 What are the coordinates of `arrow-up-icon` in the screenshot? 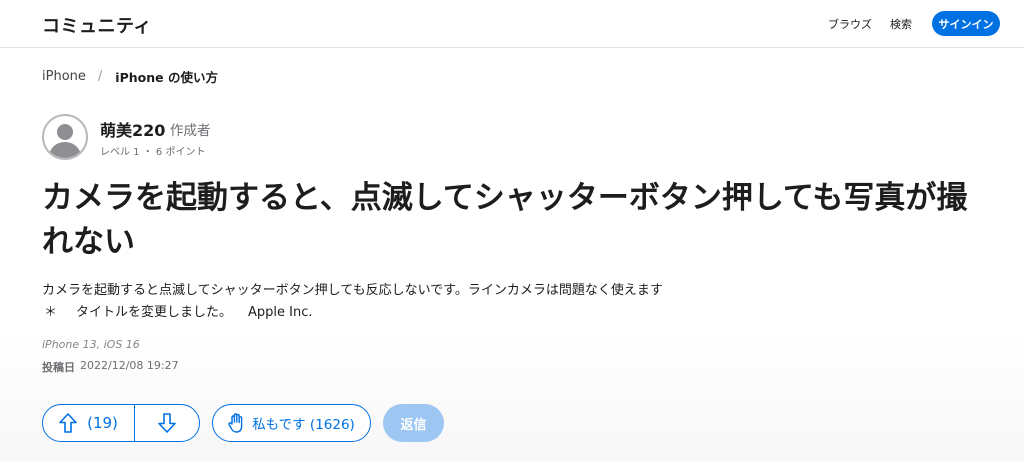 It's located at (68, 423).